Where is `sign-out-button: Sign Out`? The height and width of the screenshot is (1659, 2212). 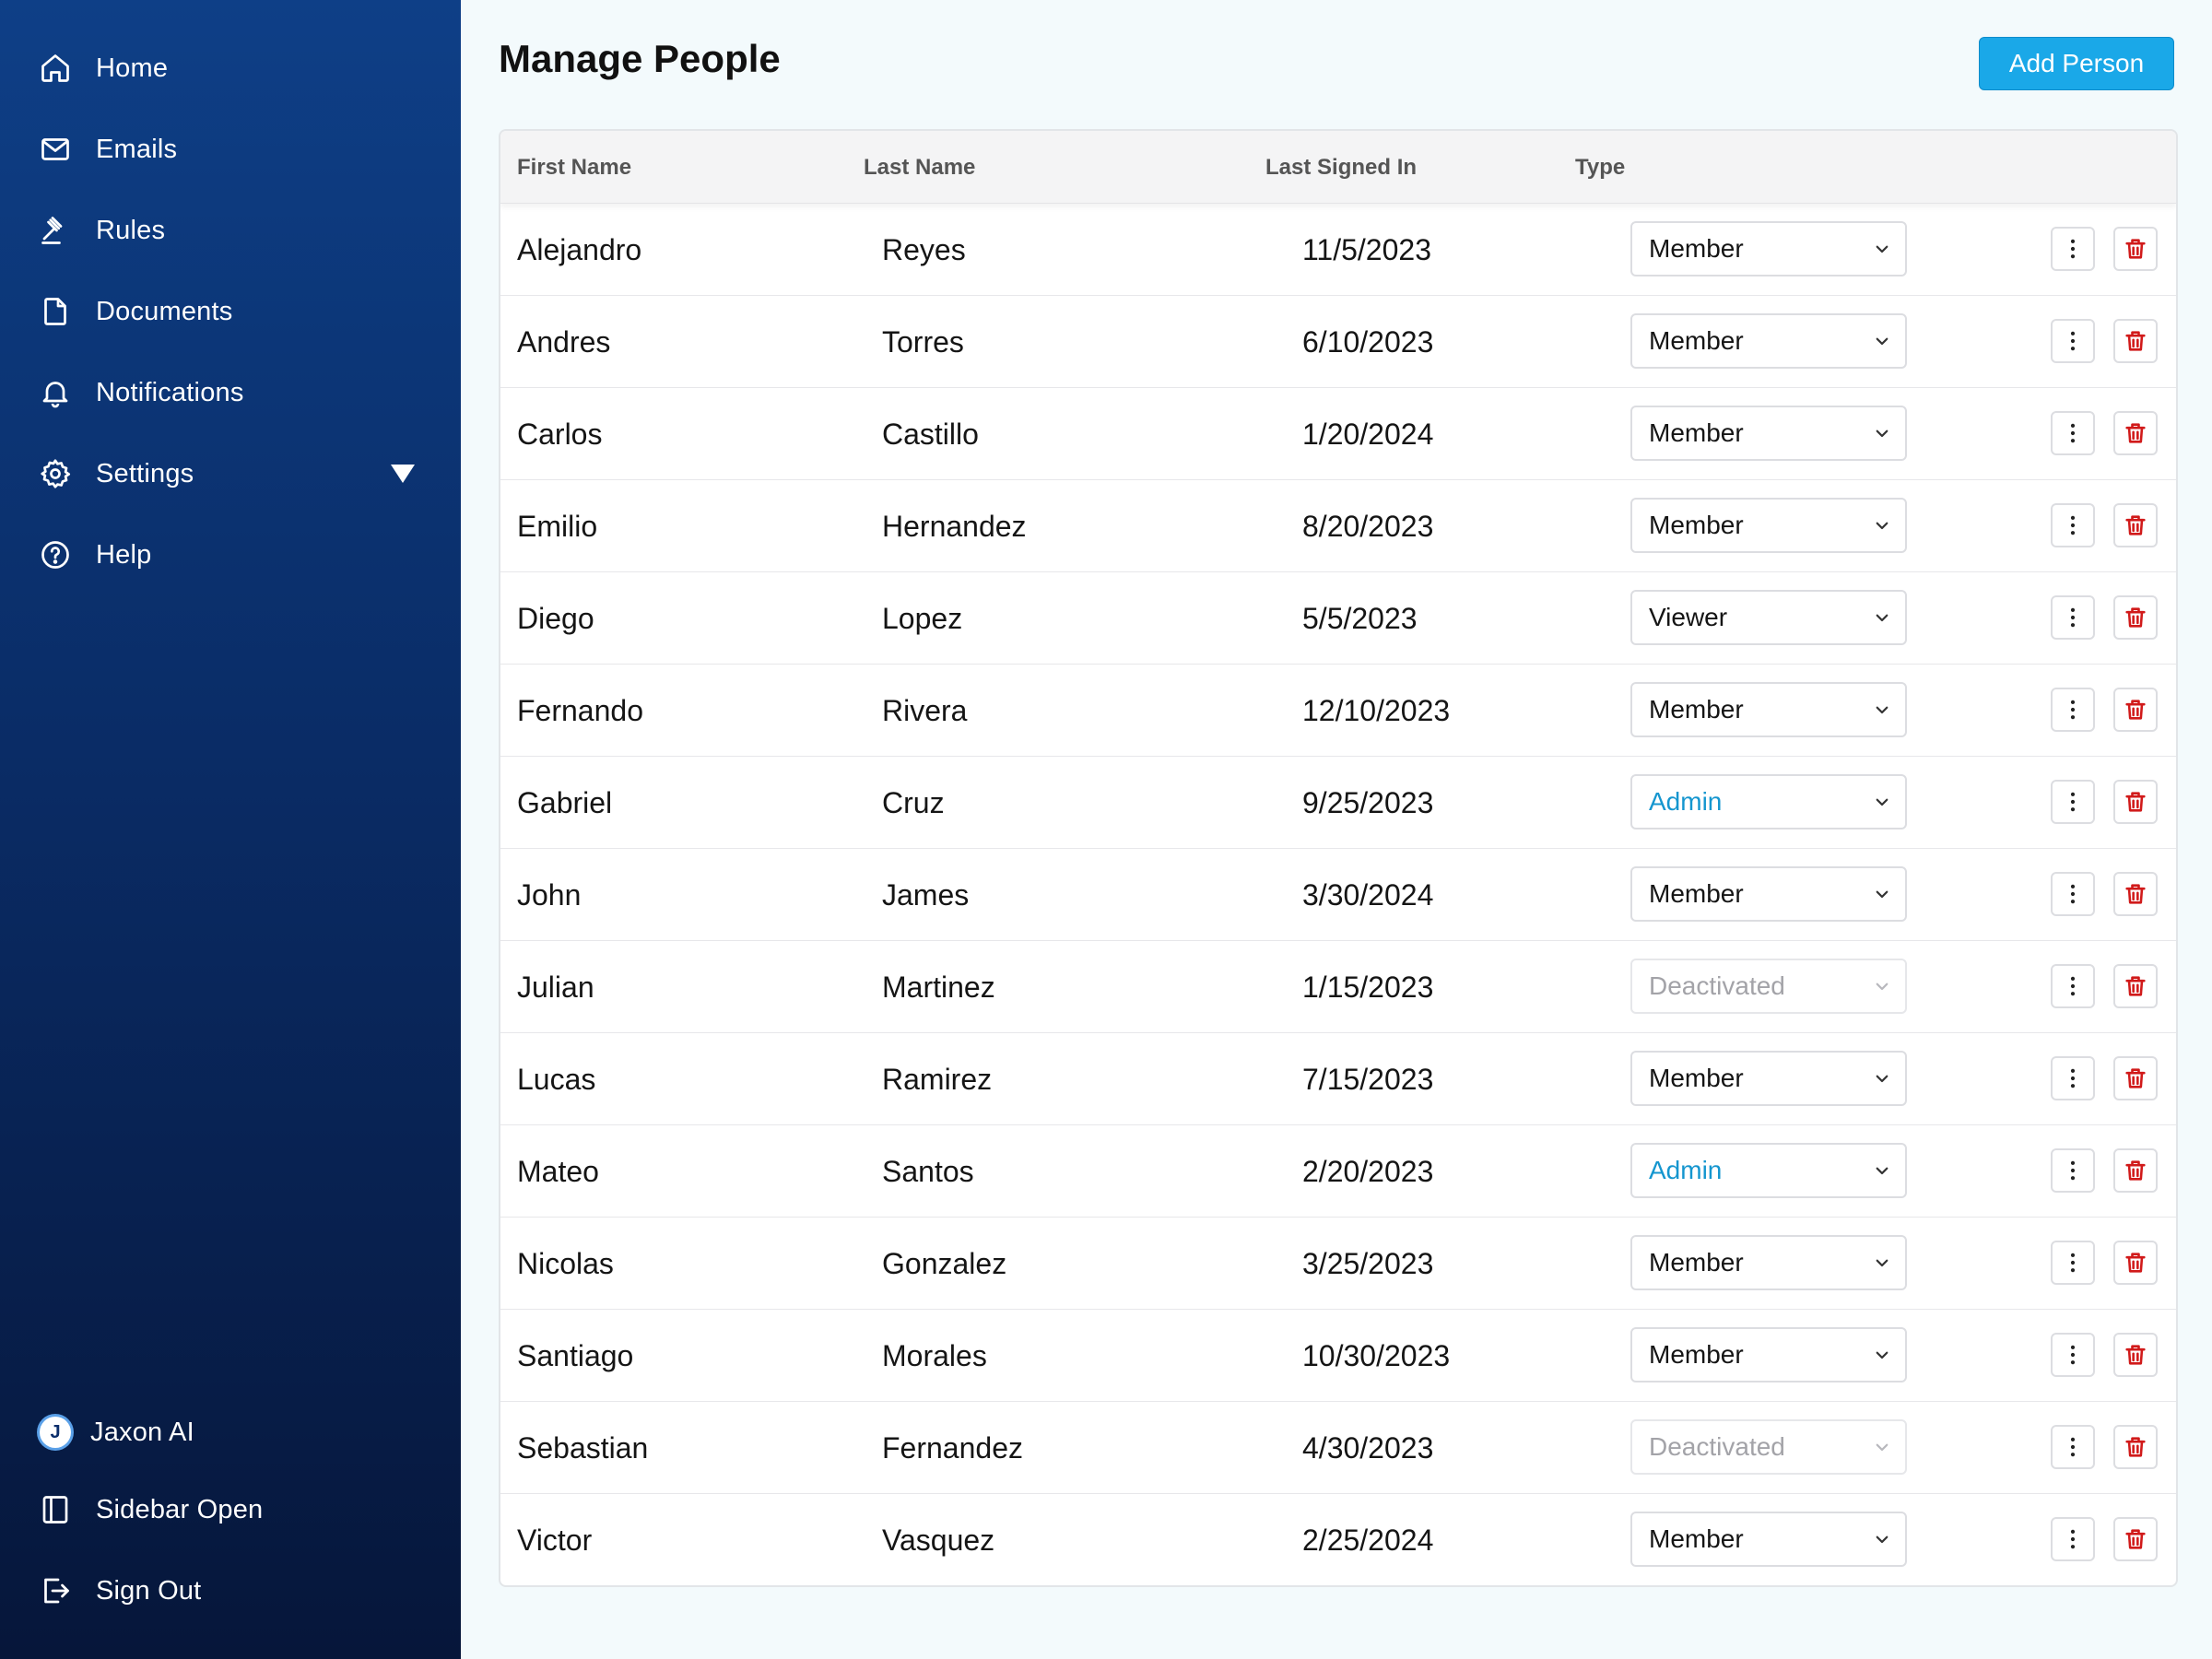
sign-out-button: Sign Out is located at coordinates (235, 1590).